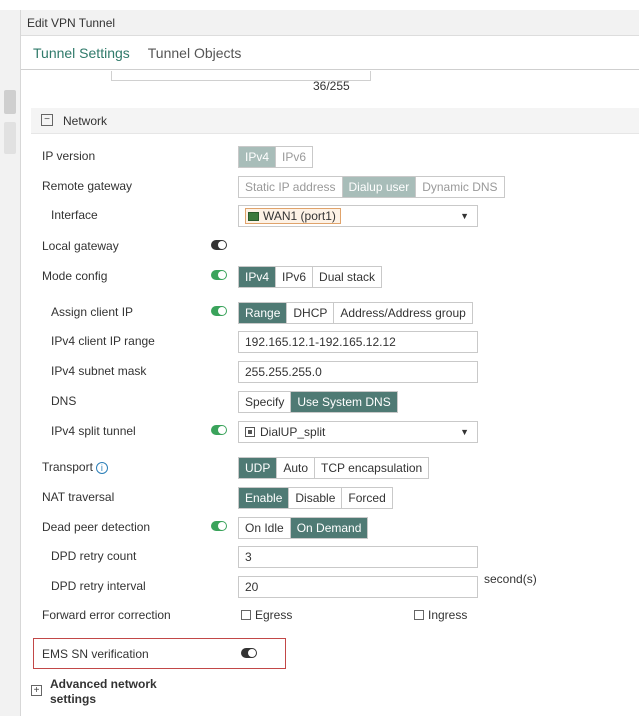 The image size is (639, 716). Describe the element at coordinates (330, 247) in the screenshot. I see `local-gateway-row: Local gateway` at that location.